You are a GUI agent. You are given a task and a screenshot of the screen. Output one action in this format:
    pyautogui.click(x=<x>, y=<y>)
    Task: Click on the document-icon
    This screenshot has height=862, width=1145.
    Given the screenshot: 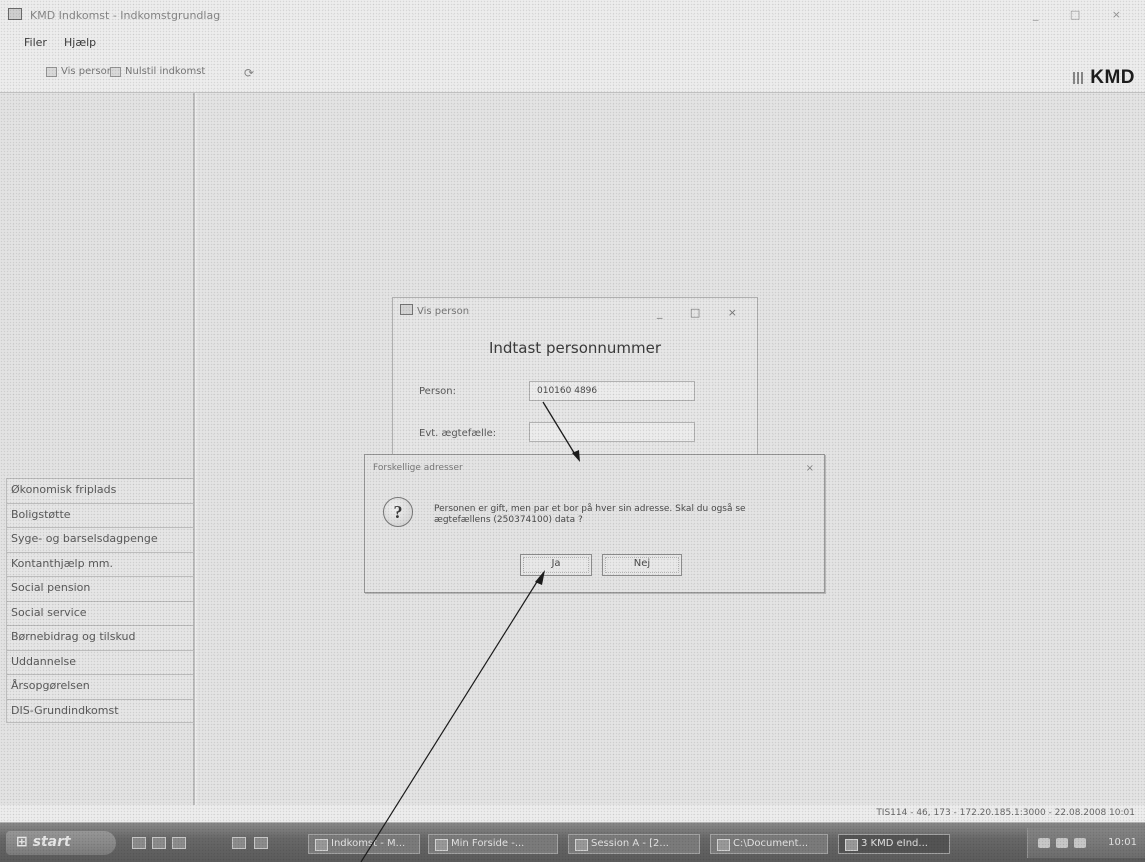 What is the action you would take?
    pyautogui.click(x=115, y=71)
    